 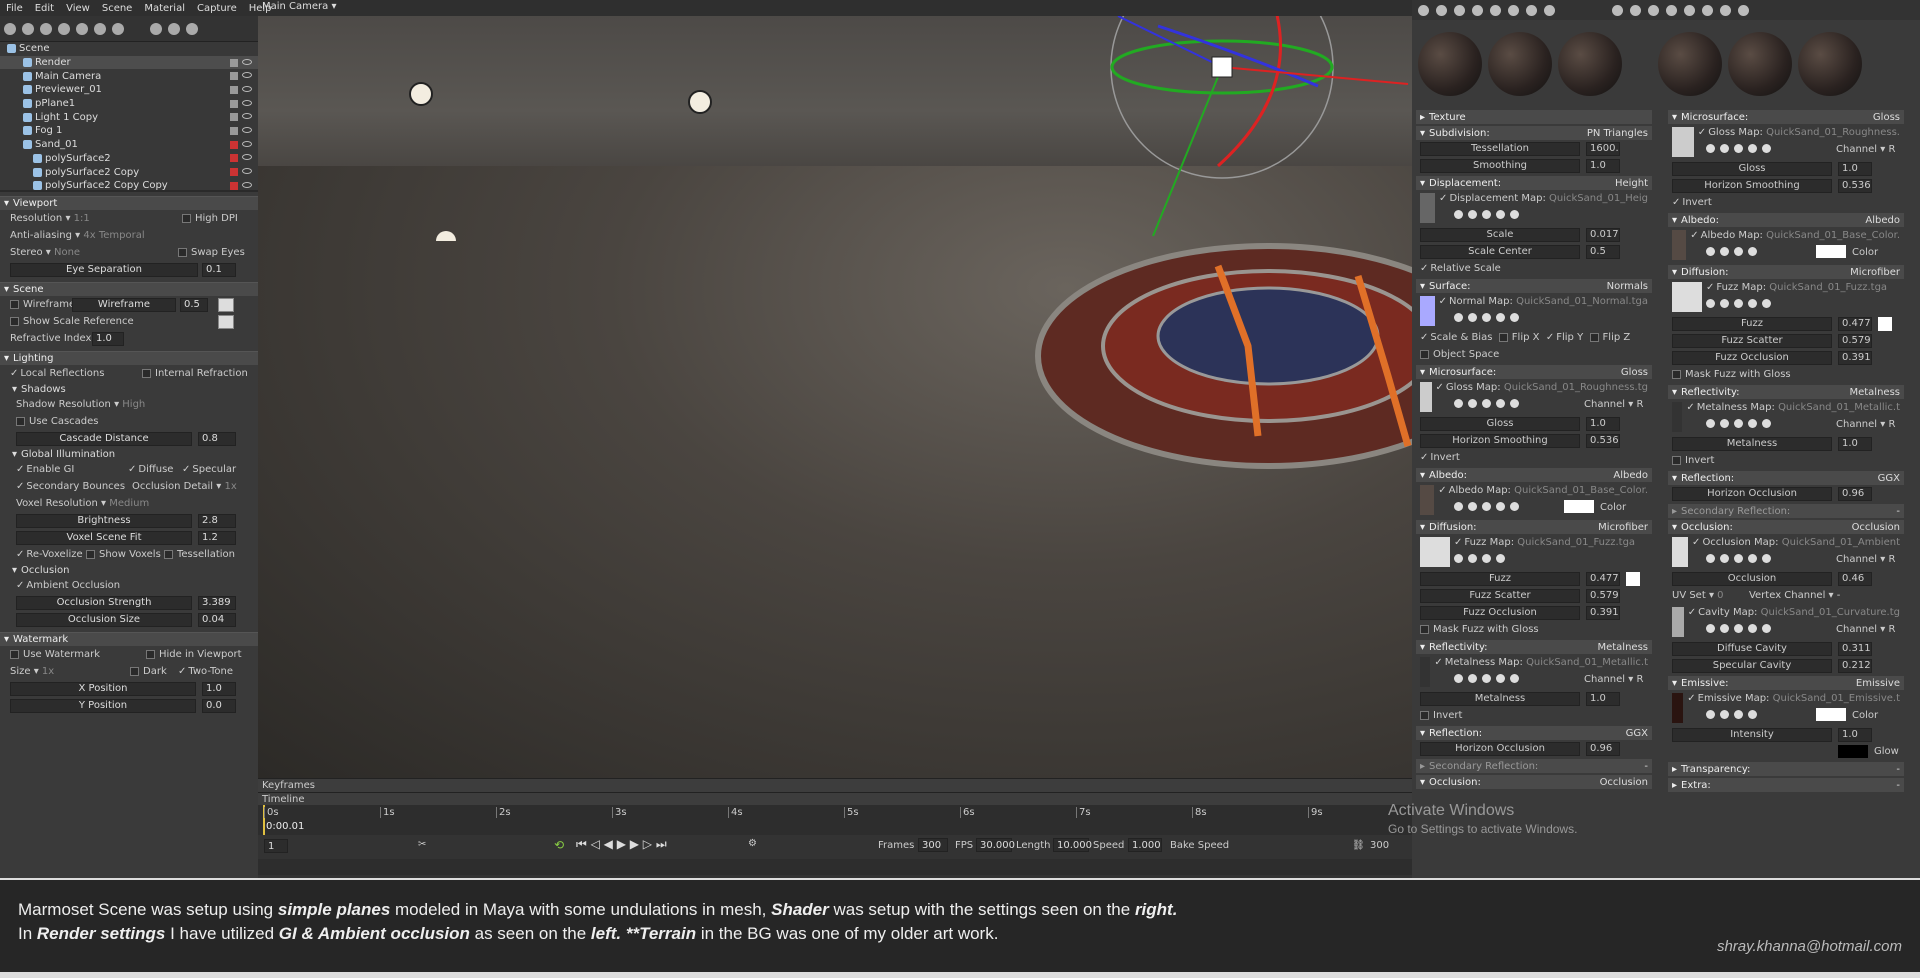 What do you see at coordinates (104, 620) in the screenshot?
I see `occlusion-size-slider: Occlusion Size` at bounding box center [104, 620].